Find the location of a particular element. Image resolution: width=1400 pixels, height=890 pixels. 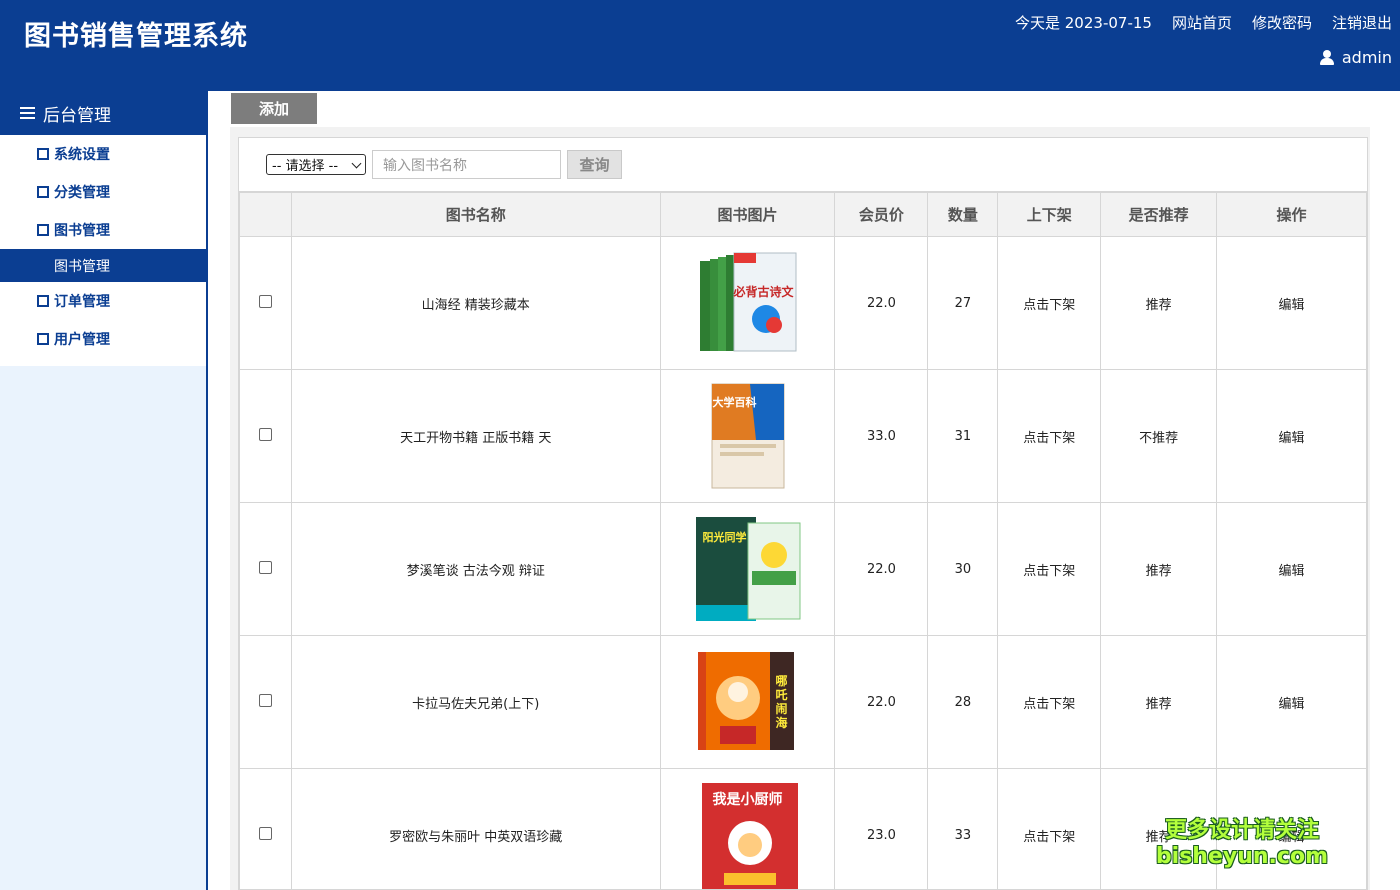

sidebar-subitem-books: 图书管理 is located at coordinates (103, 265).